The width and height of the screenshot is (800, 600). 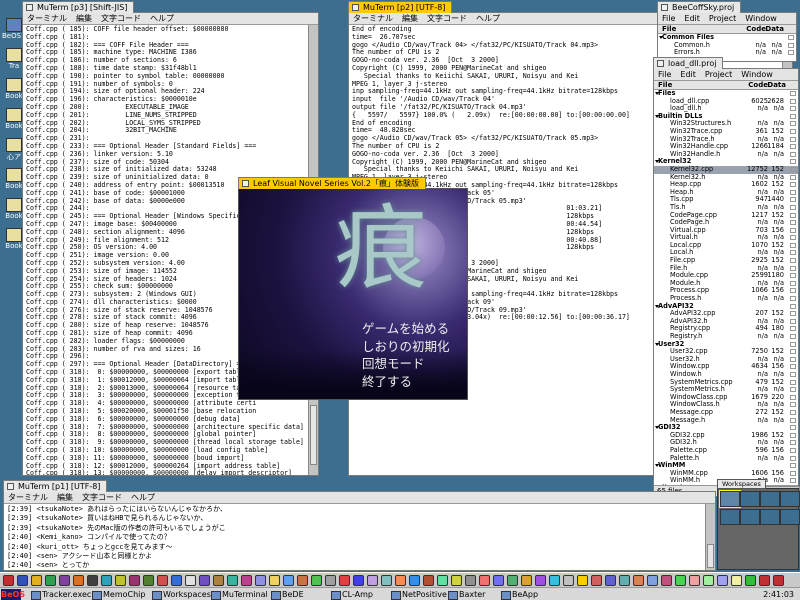 I want to click on taskbar-button: MemoChip, so click(x=118, y=594).